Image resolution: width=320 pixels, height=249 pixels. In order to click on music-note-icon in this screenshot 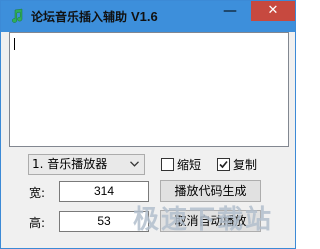, I will do `click(17, 15)`.